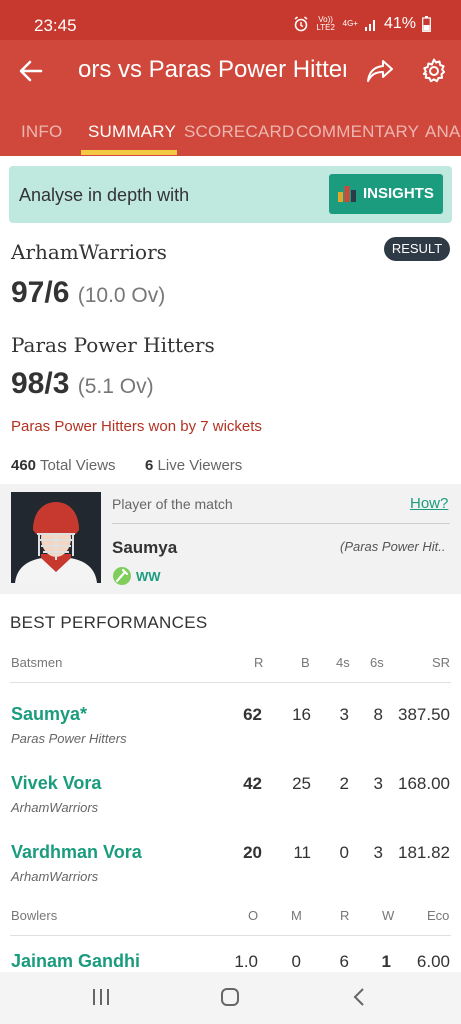 Image resolution: width=461 pixels, height=1024 pixels. What do you see at coordinates (136, 426) in the screenshot?
I see `match-result: Paras Power Hitters won by 7 wickets` at bounding box center [136, 426].